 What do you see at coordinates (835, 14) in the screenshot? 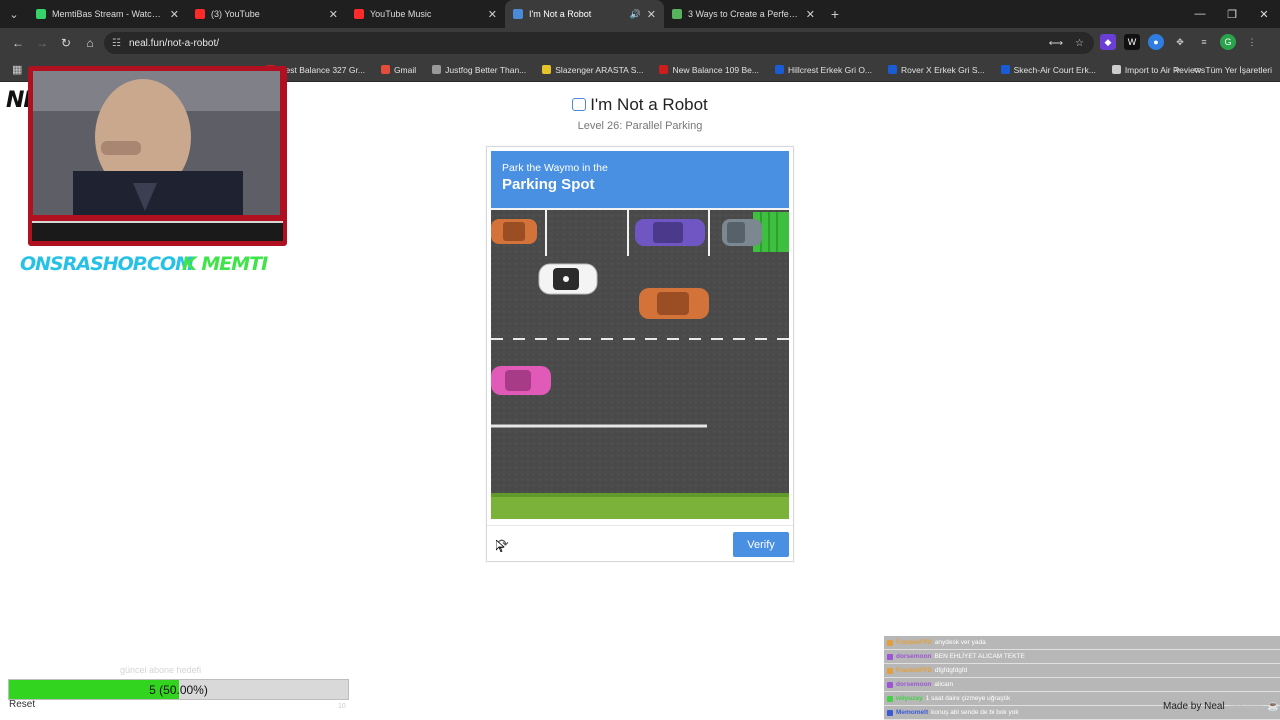
I see `new-tab-button: +` at bounding box center [835, 14].